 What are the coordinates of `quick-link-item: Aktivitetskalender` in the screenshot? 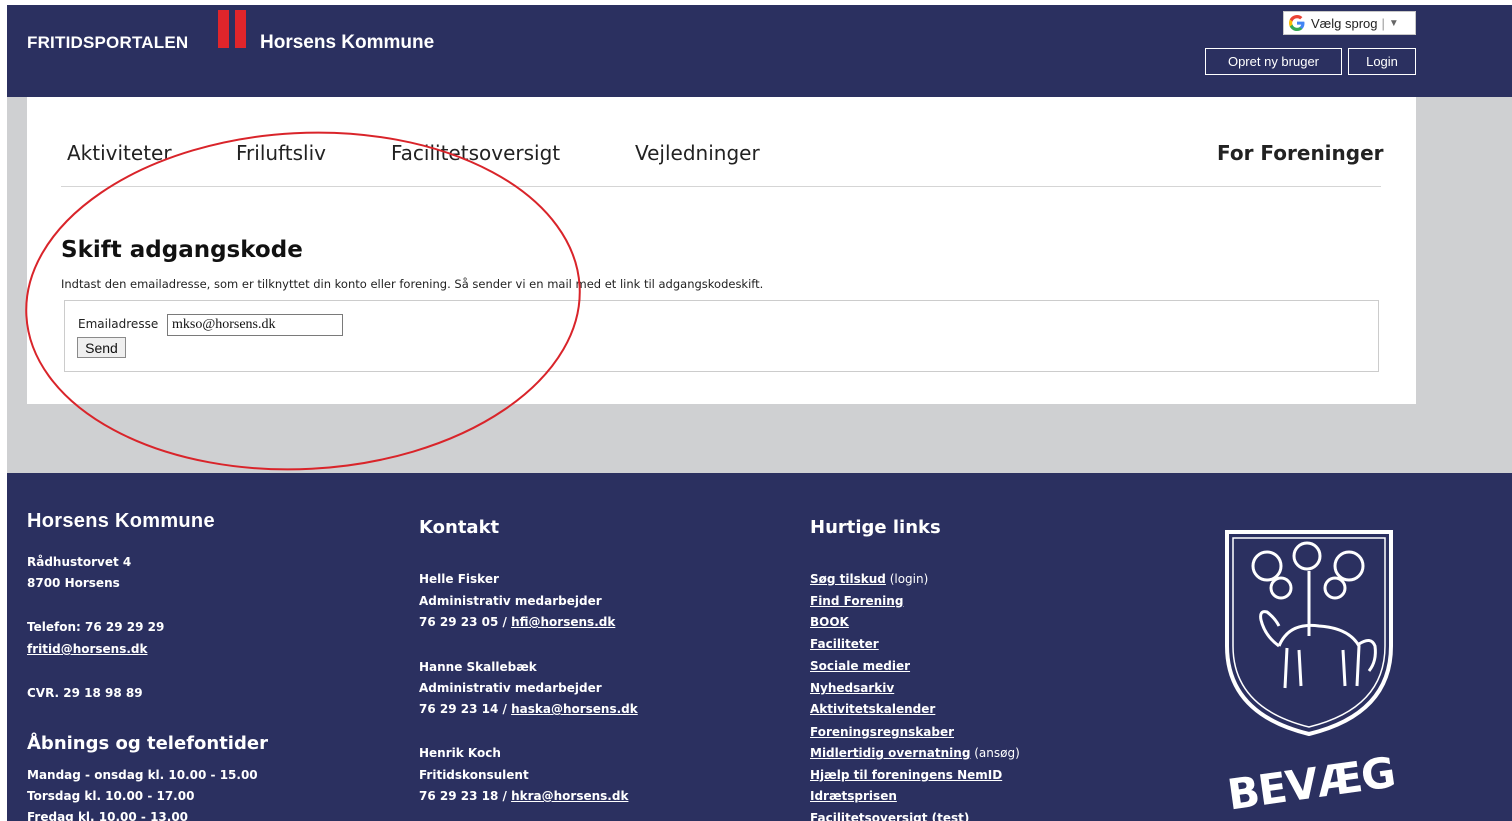 It's located at (872, 709).